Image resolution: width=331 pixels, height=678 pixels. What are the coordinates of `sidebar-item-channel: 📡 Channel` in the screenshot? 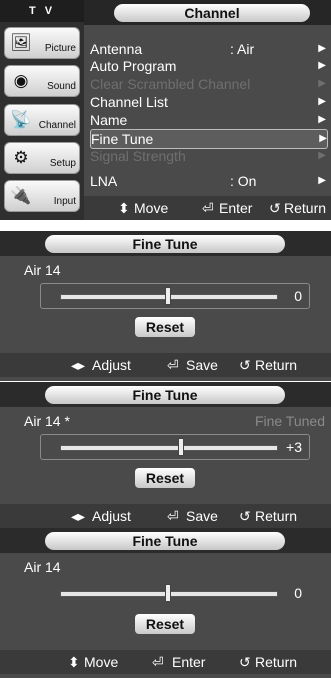 It's located at (42, 120).